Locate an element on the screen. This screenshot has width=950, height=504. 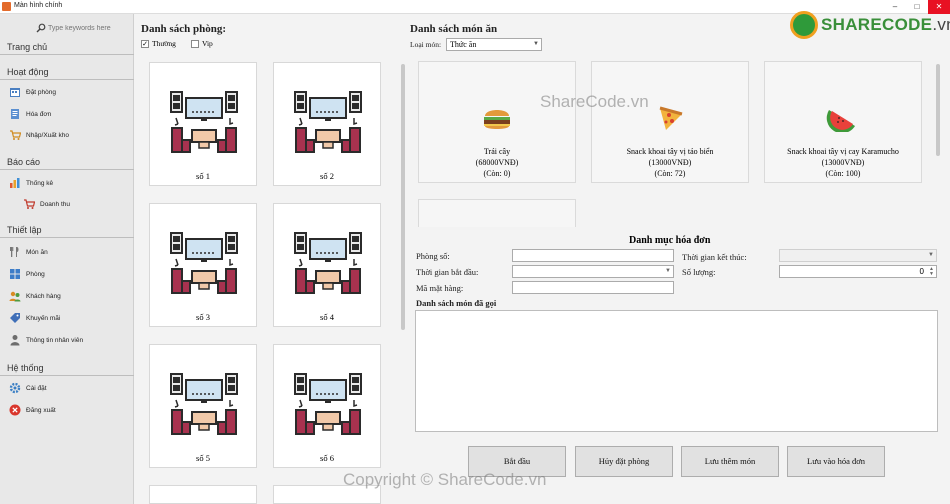
sidebar-item-home: Trang chủ is located at coordinates (67, 47).